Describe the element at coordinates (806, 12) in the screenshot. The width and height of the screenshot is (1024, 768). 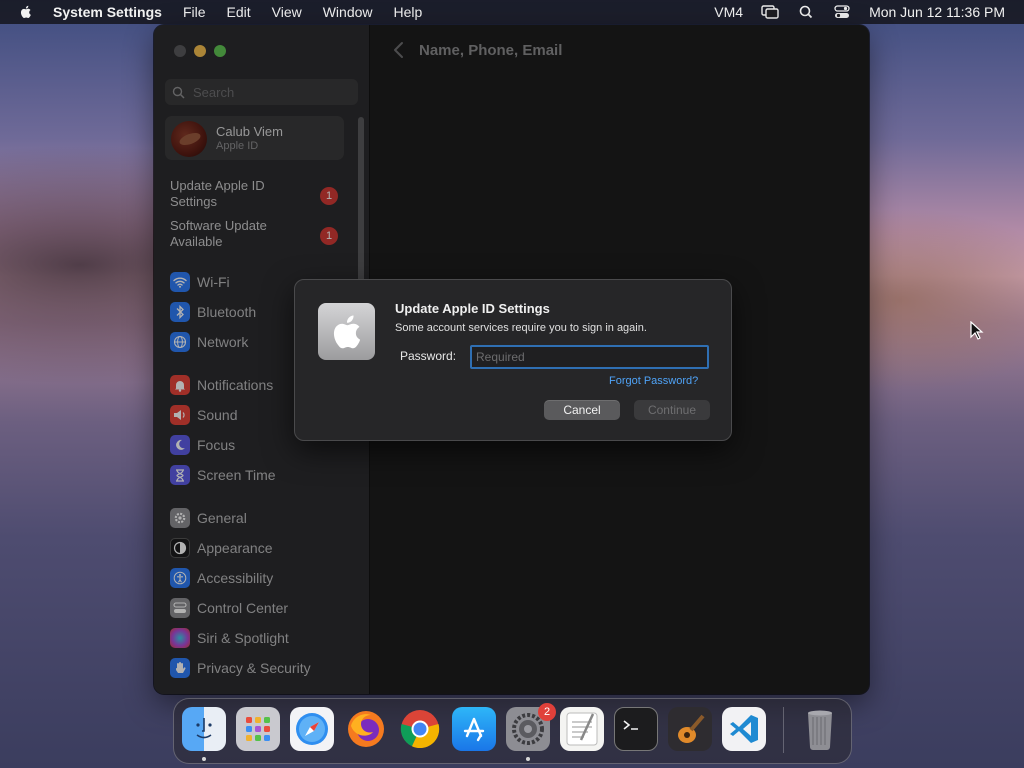
I see `spotlight-search-icon` at that location.